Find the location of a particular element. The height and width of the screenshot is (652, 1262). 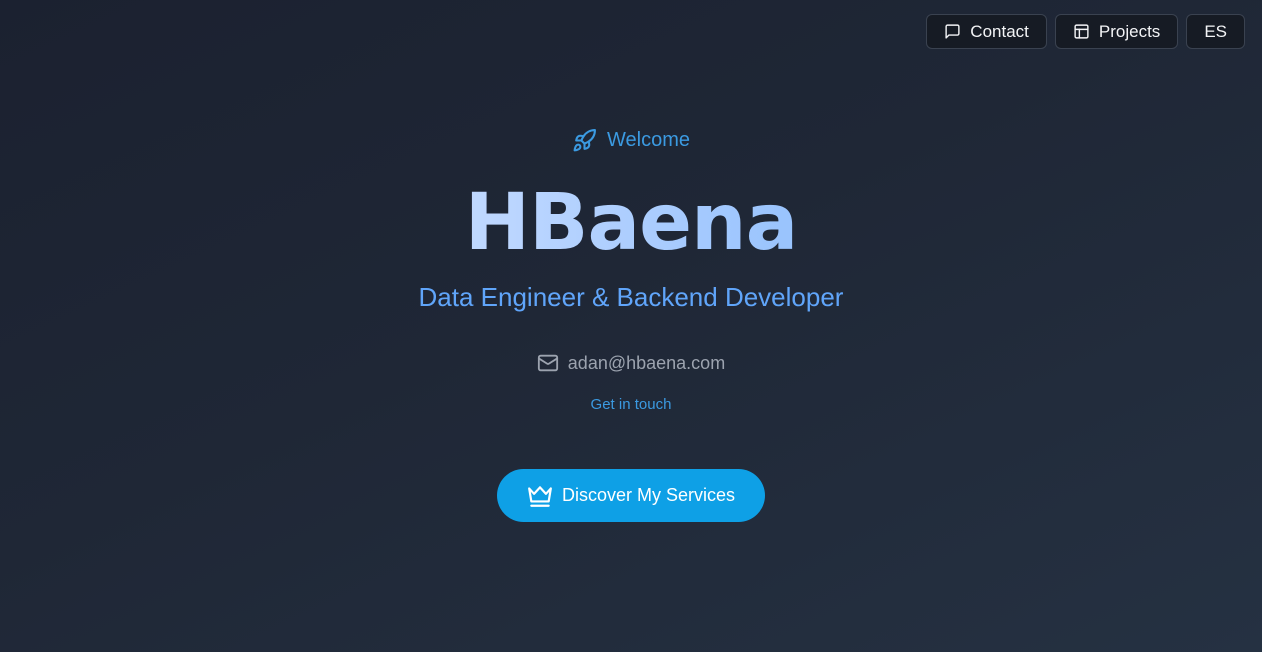

message-square-icon is located at coordinates (952, 31).